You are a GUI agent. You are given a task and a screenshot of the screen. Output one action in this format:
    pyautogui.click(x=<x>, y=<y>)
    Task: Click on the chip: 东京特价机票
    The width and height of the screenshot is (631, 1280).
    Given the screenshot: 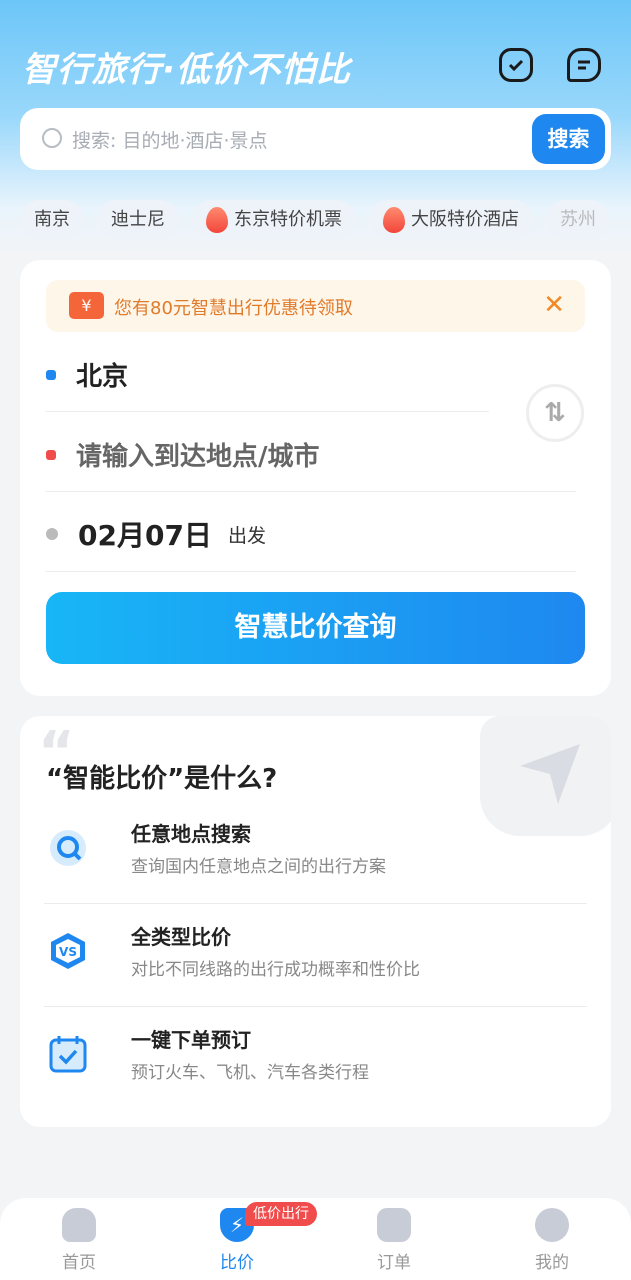 What is the action you would take?
    pyautogui.click(x=274, y=220)
    